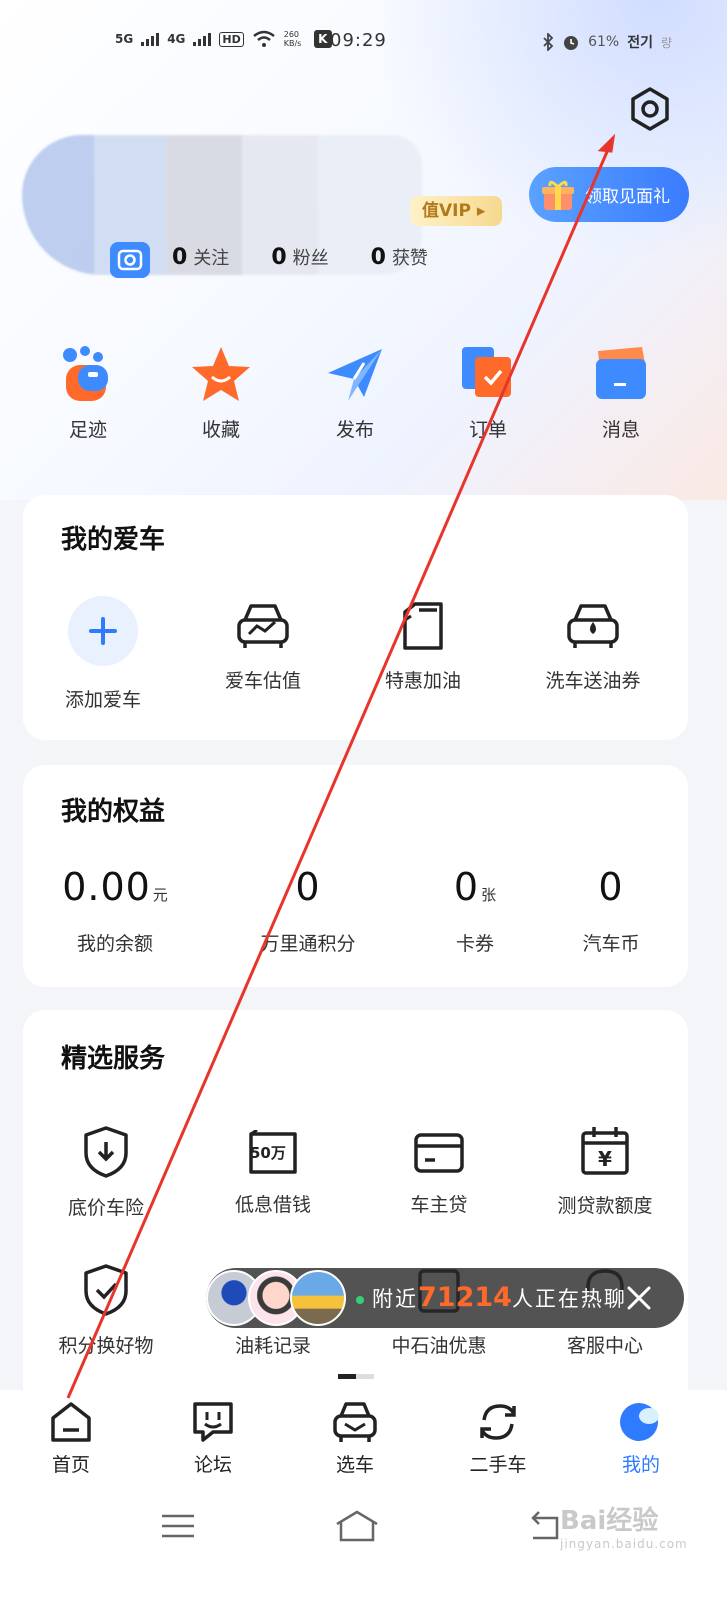 The height and width of the screenshot is (1600, 727). What do you see at coordinates (446, 211) in the screenshot?
I see `vip-label: 值VIP` at bounding box center [446, 211].